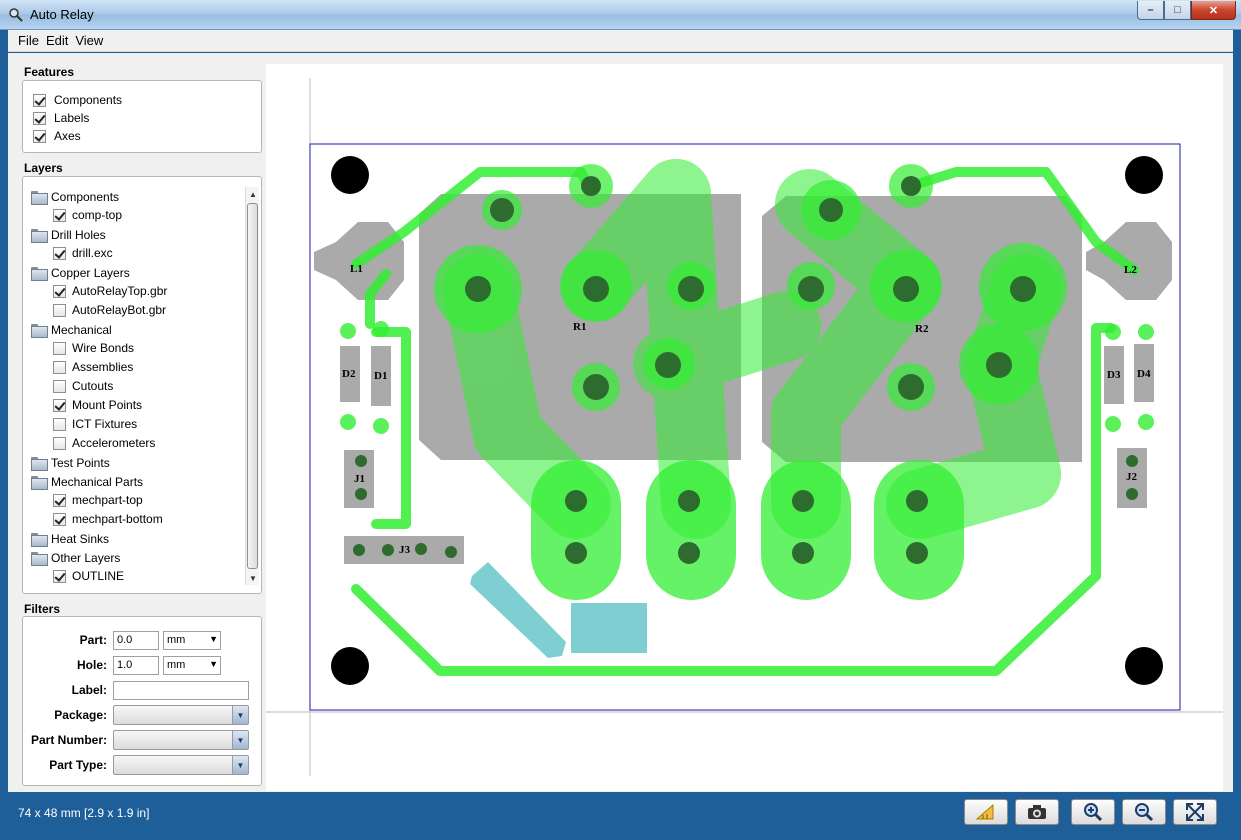 This screenshot has width=1241, height=840. I want to click on tree-item-cutouts: Cutouts, so click(83, 386).